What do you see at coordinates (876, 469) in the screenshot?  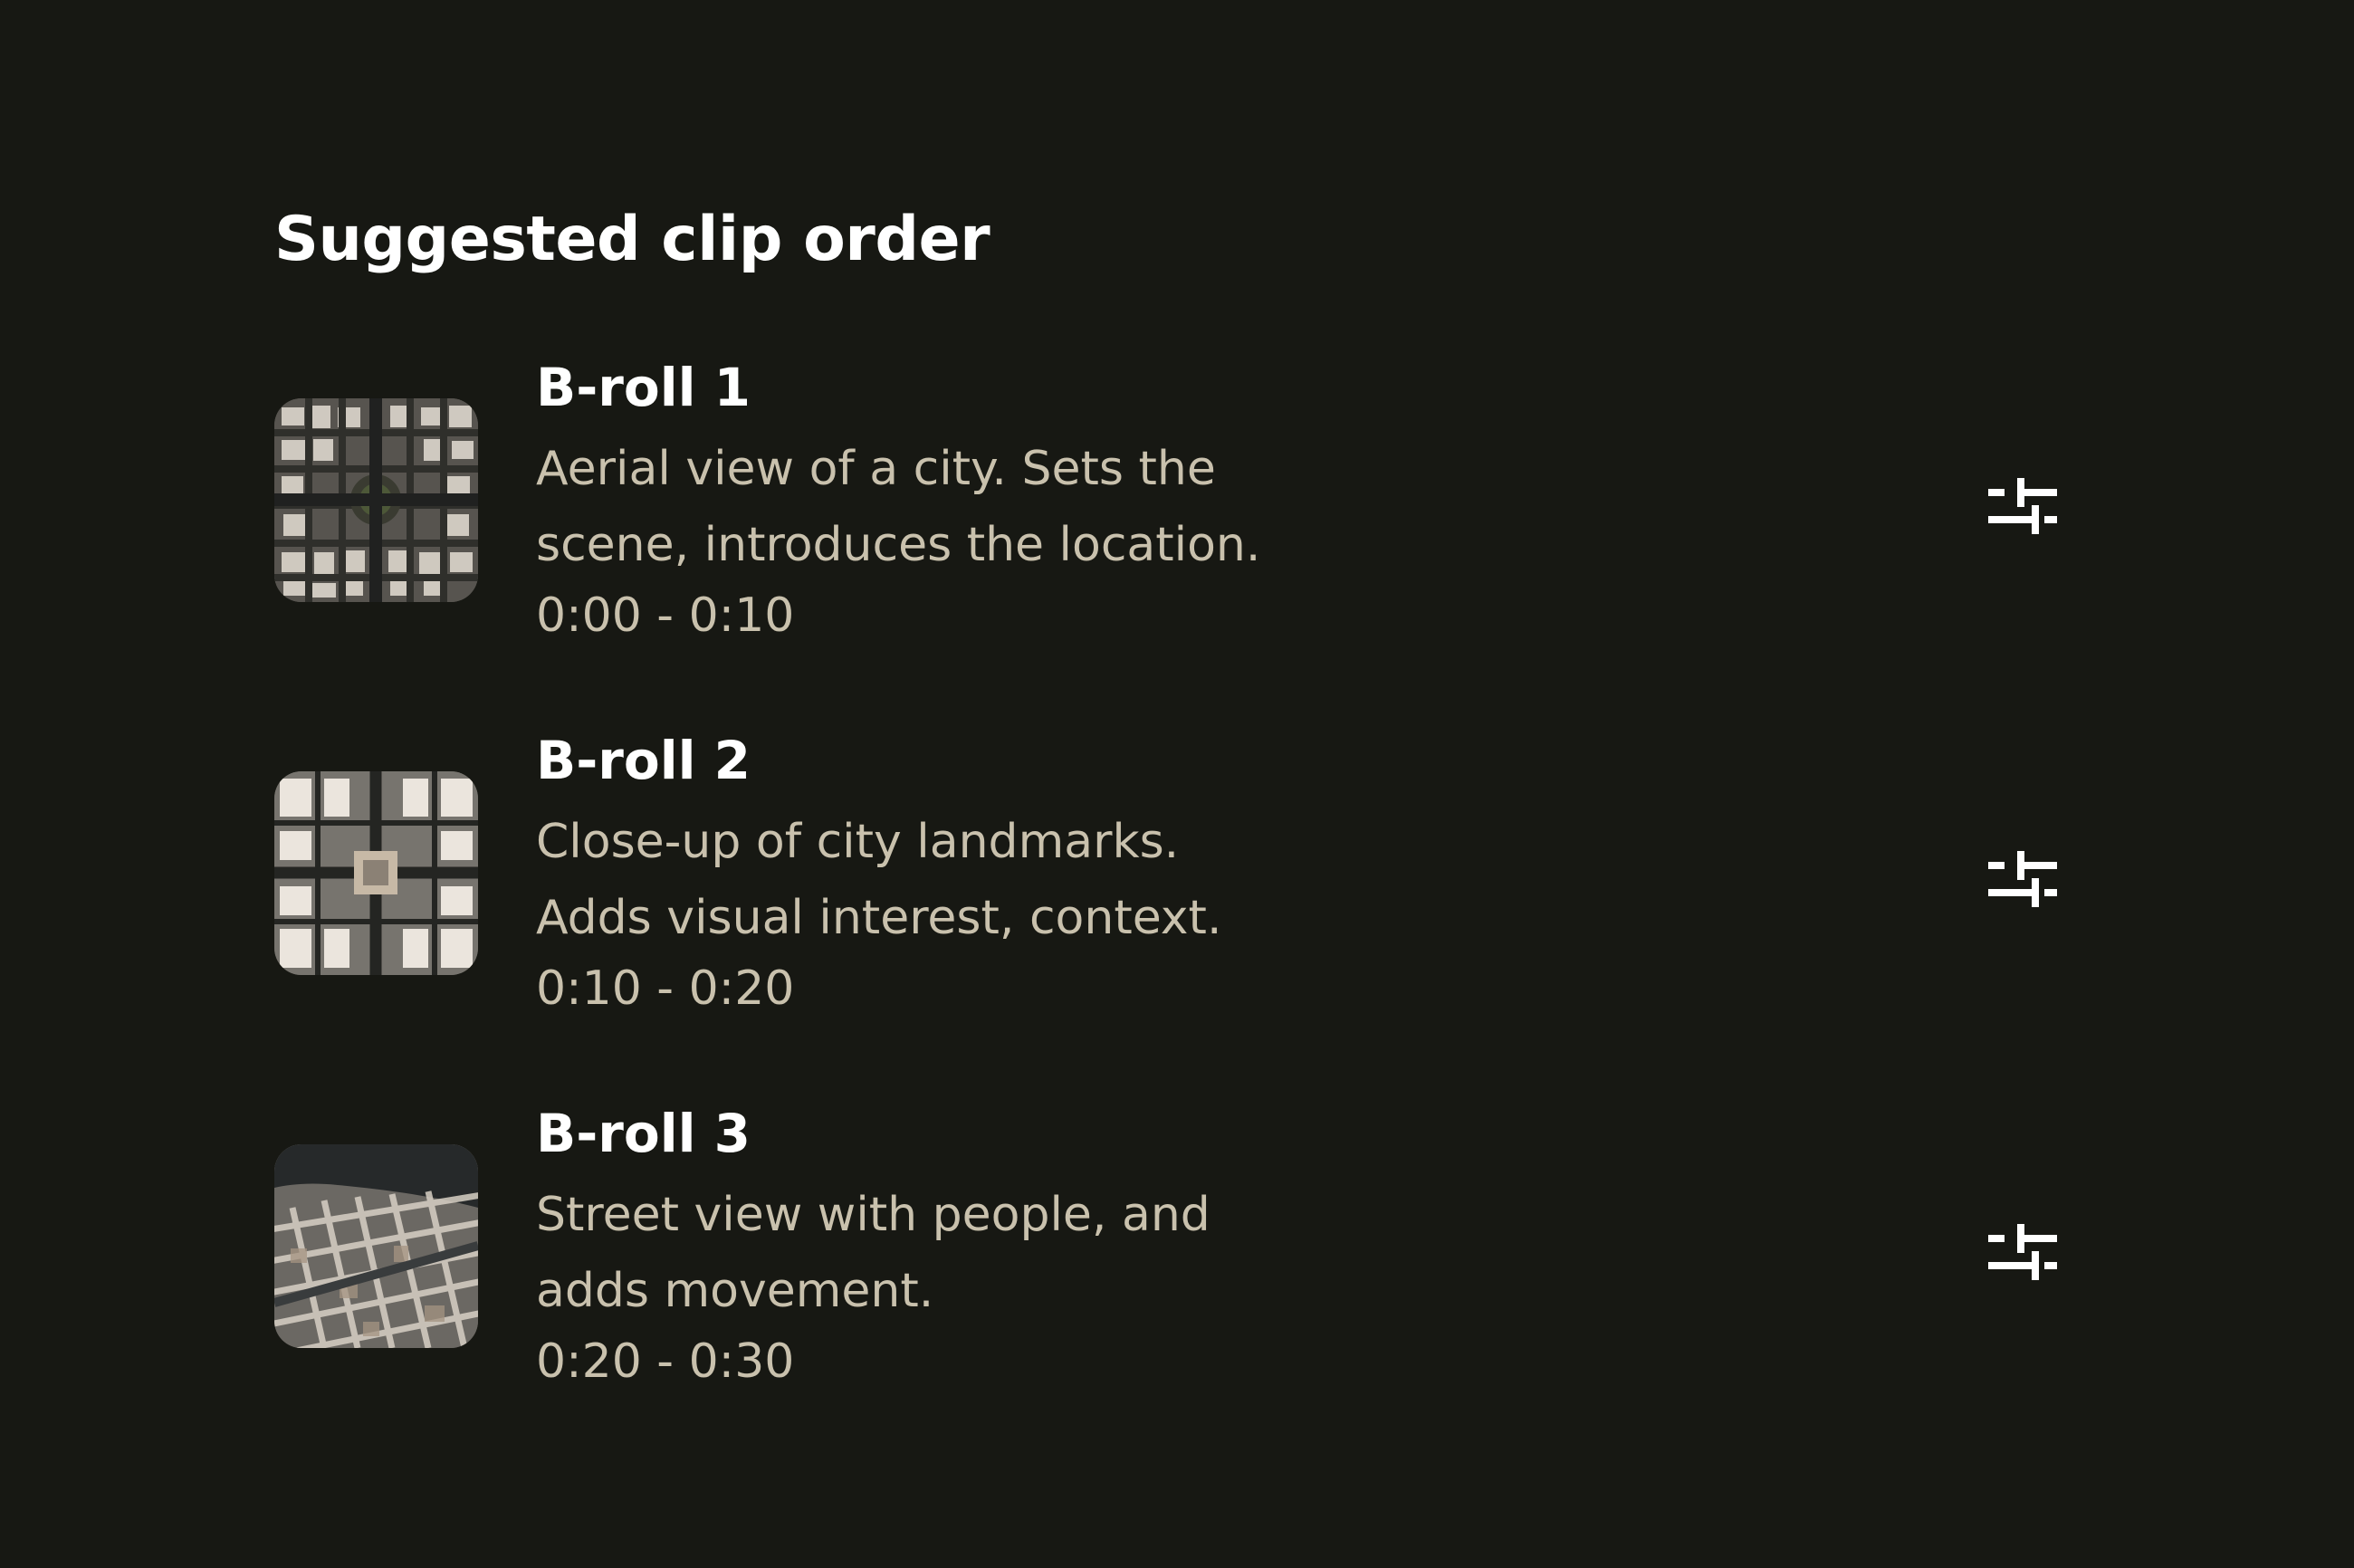 I see `clip-description-line: Aerial view of a city. Sets the` at bounding box center [876, 469].